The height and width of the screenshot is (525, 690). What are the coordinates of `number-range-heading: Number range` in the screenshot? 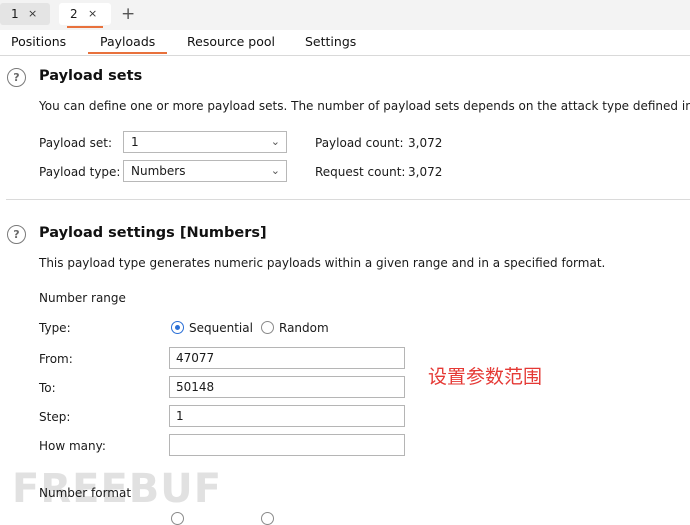 It's located at (82, 298).